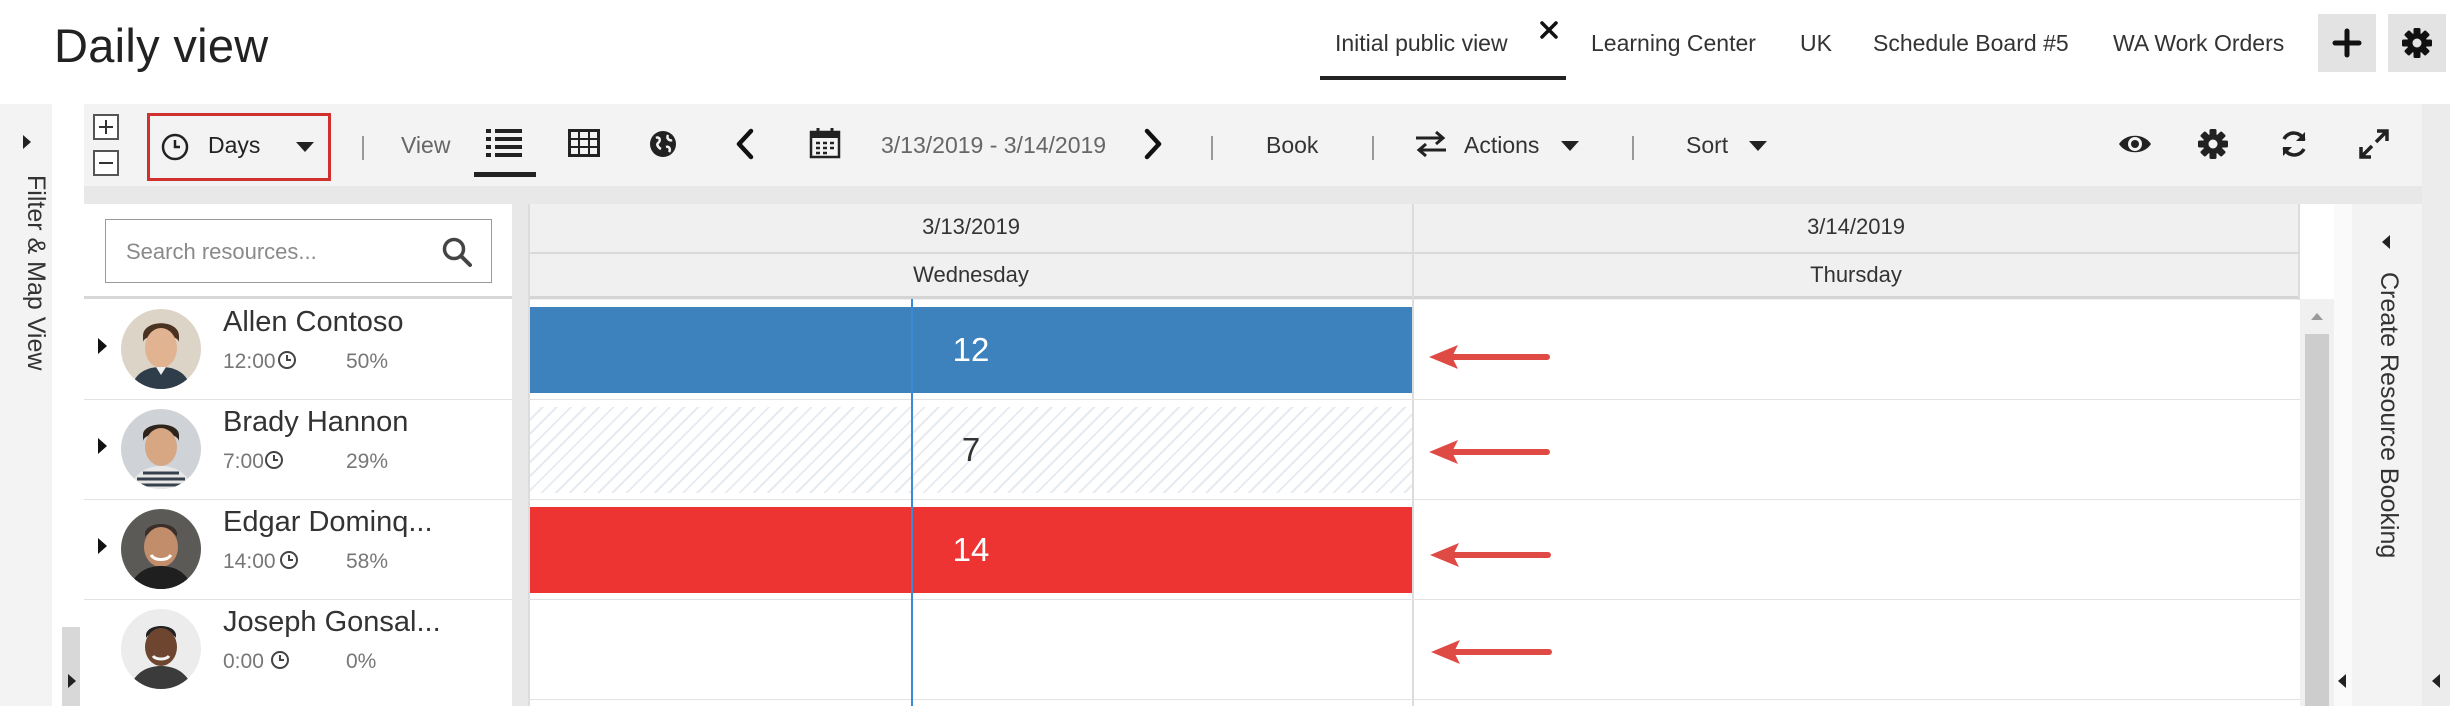  What do you see at coordinates (2317, 520) in the screenshot?
I see `scrollbar-thumb` at bounding box center [2317, 520].